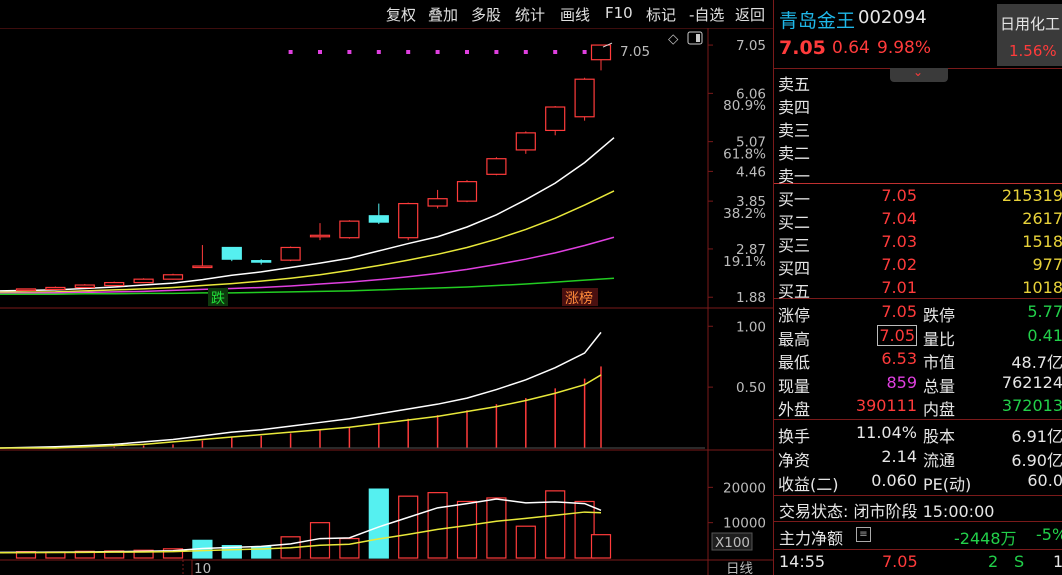 This screenshot has width=1062, height=575. I want to click on stat-label: 最低, so click(794, 362).